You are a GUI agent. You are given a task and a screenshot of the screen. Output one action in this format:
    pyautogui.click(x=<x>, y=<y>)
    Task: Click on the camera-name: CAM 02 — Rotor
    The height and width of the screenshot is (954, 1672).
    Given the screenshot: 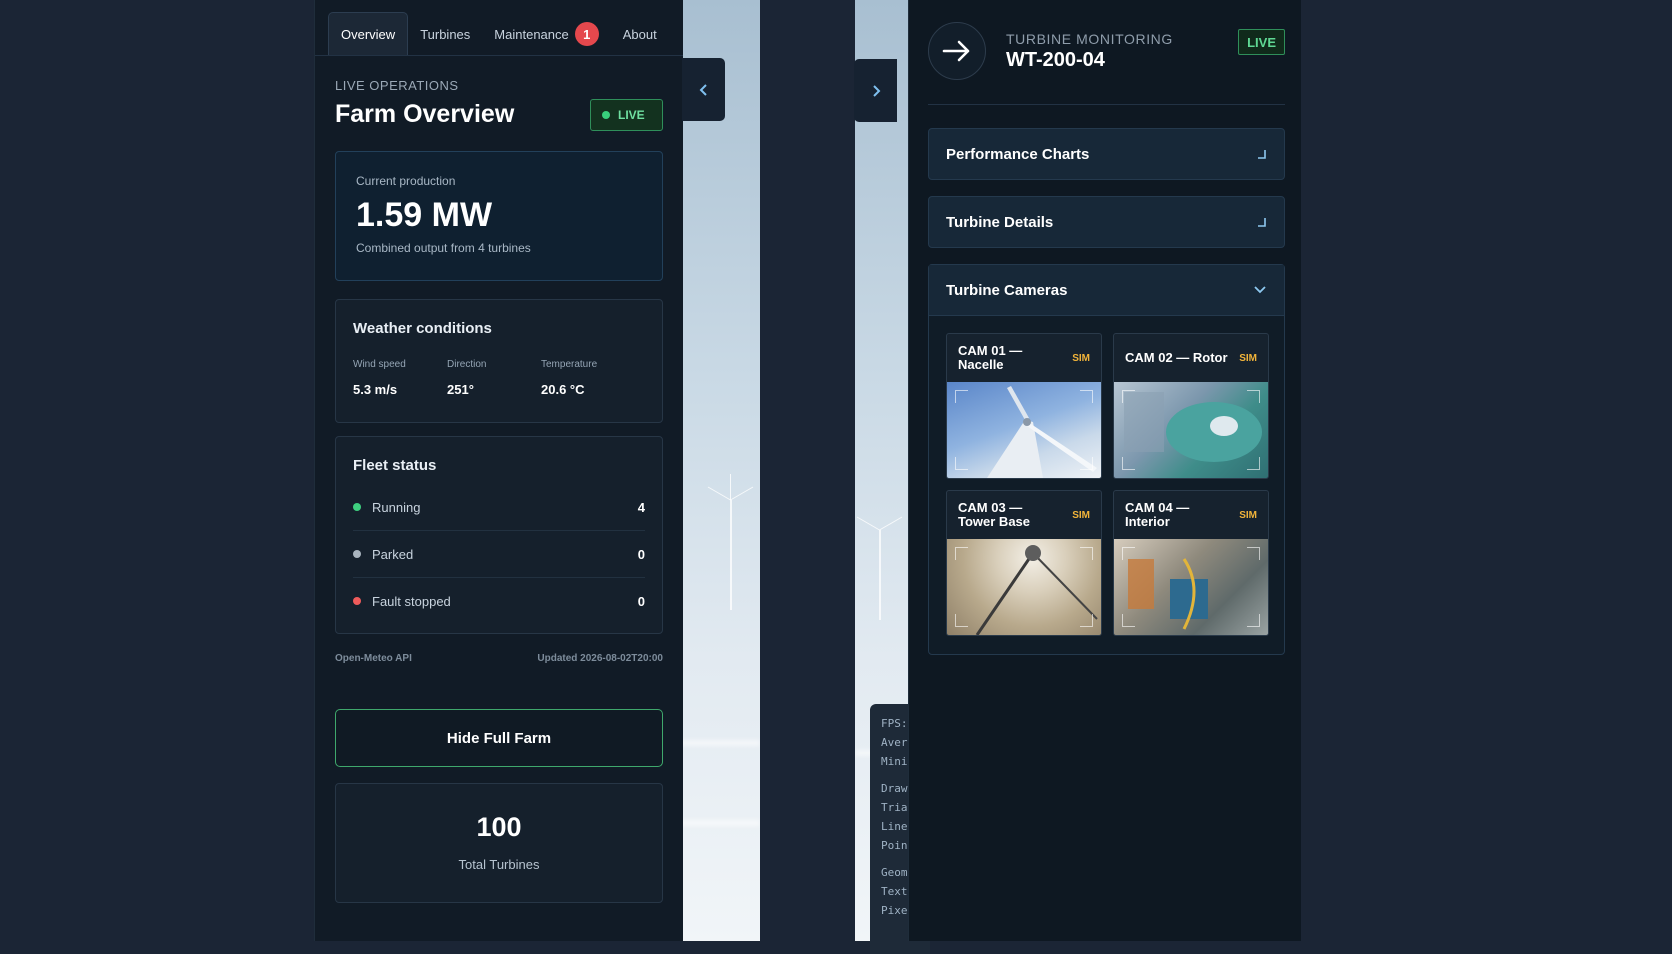 What is the action you would take?
    pyautogui.click(x=1176, y=357)
    